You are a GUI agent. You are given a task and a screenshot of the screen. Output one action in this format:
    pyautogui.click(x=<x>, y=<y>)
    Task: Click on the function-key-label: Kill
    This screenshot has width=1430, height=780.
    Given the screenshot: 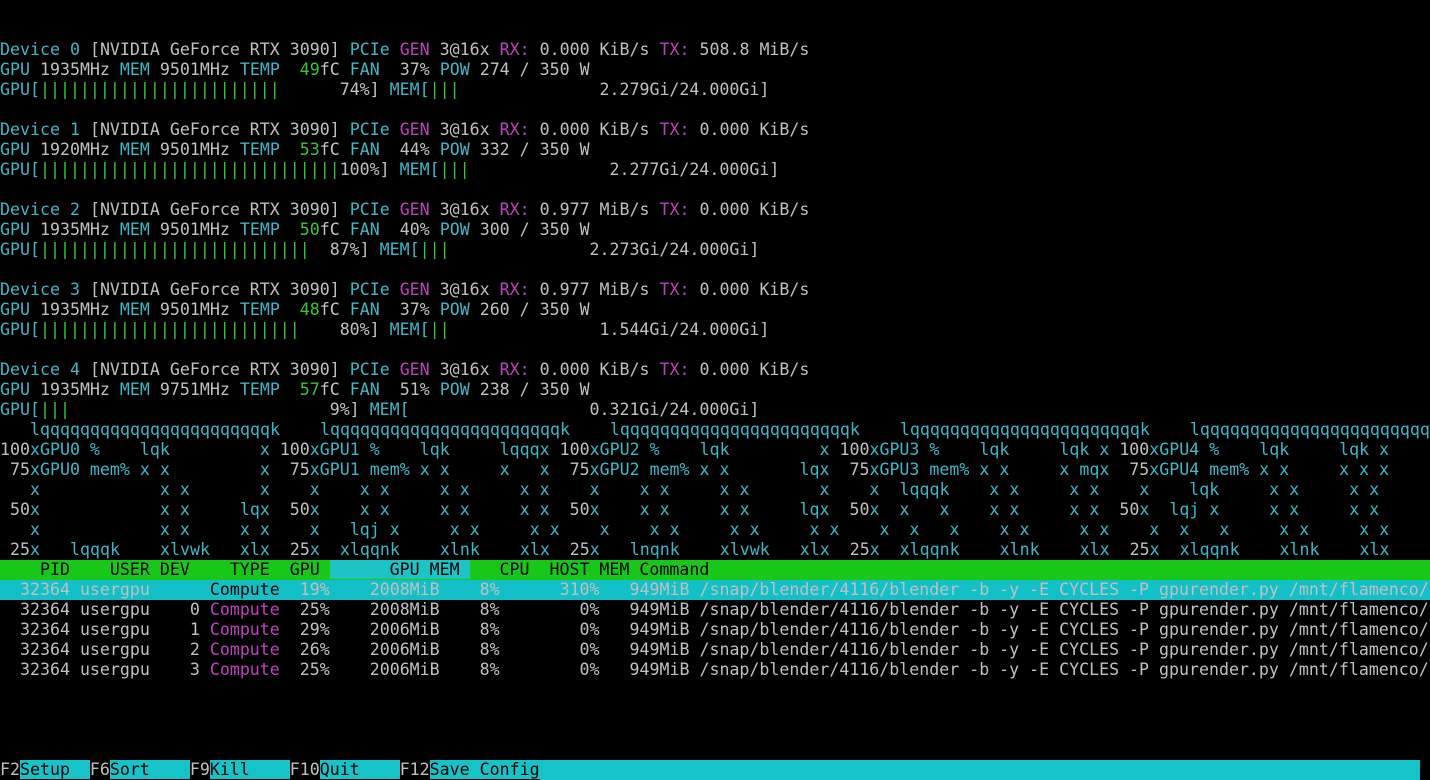 What is the action you would take?
    pyautogui.click(x=249, y=769)
    